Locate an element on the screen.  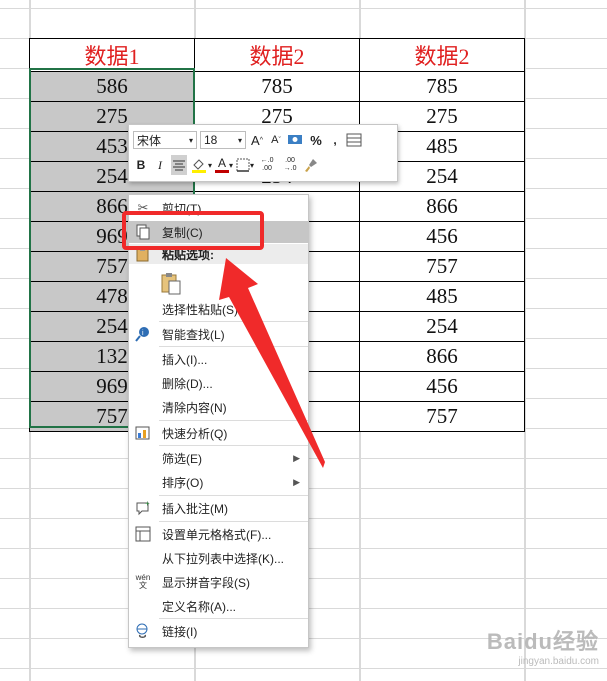
watermark-url: jingyan.baidu.com is located at coordinates (558, 661).